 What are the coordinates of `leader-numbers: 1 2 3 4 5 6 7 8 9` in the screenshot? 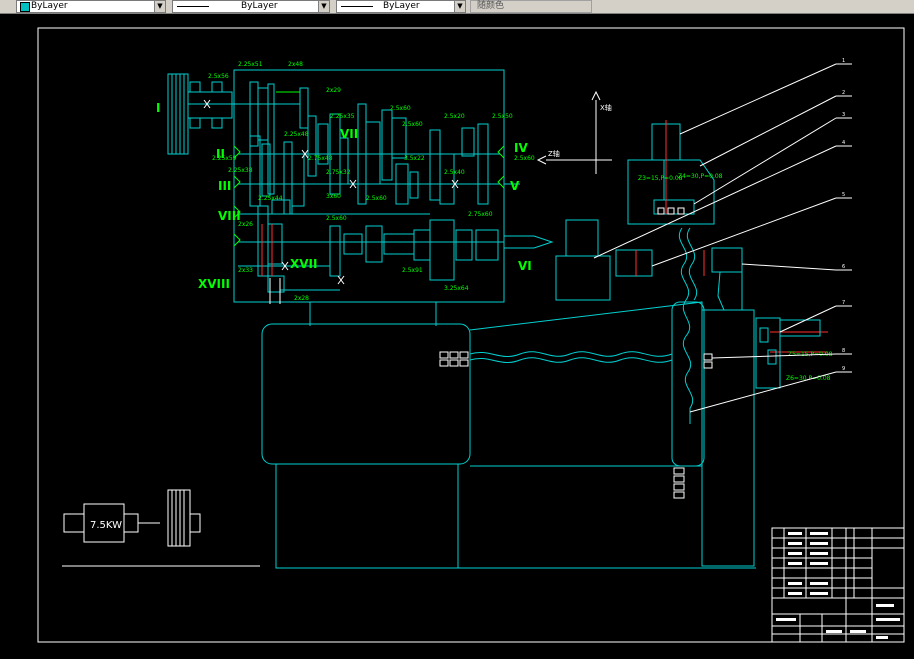 It's located at (843, 215).